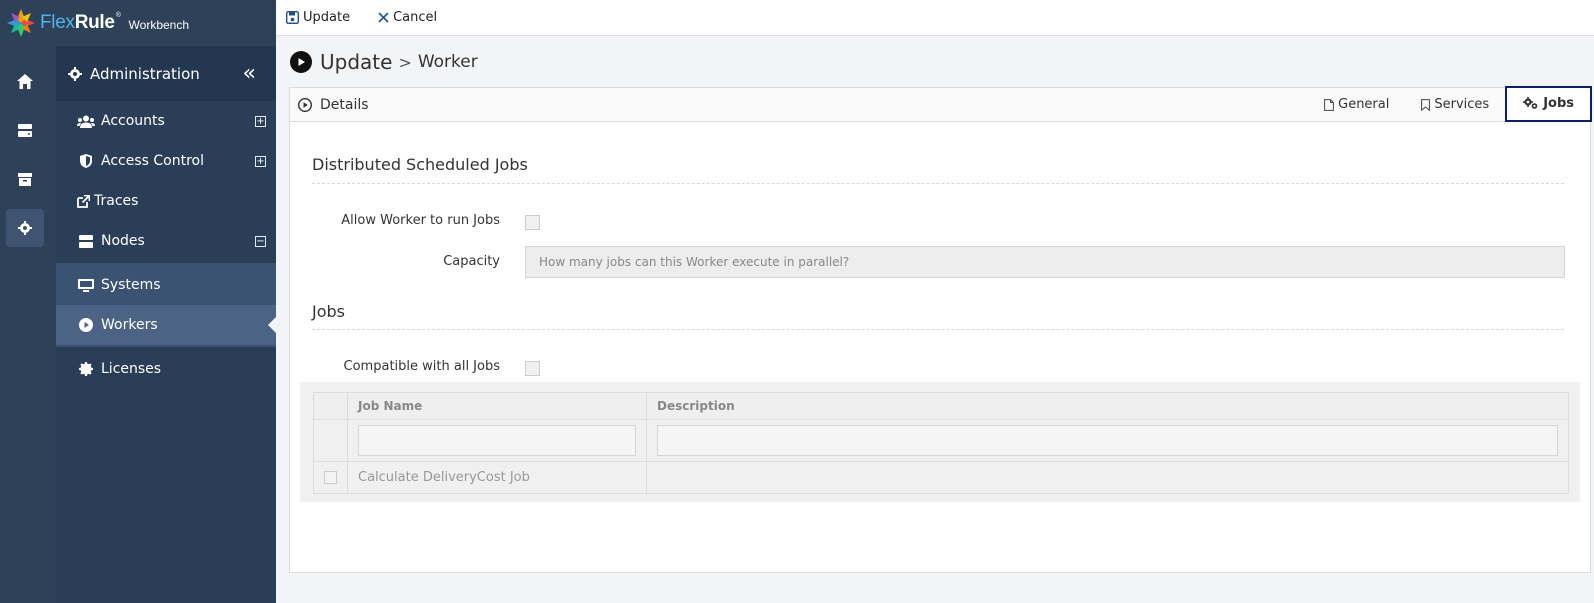 The image size is (1594, 603). What do you see at coordinates (25, 81) in the screenshot?
I see `home-icon` at bounding box center [25, 81].